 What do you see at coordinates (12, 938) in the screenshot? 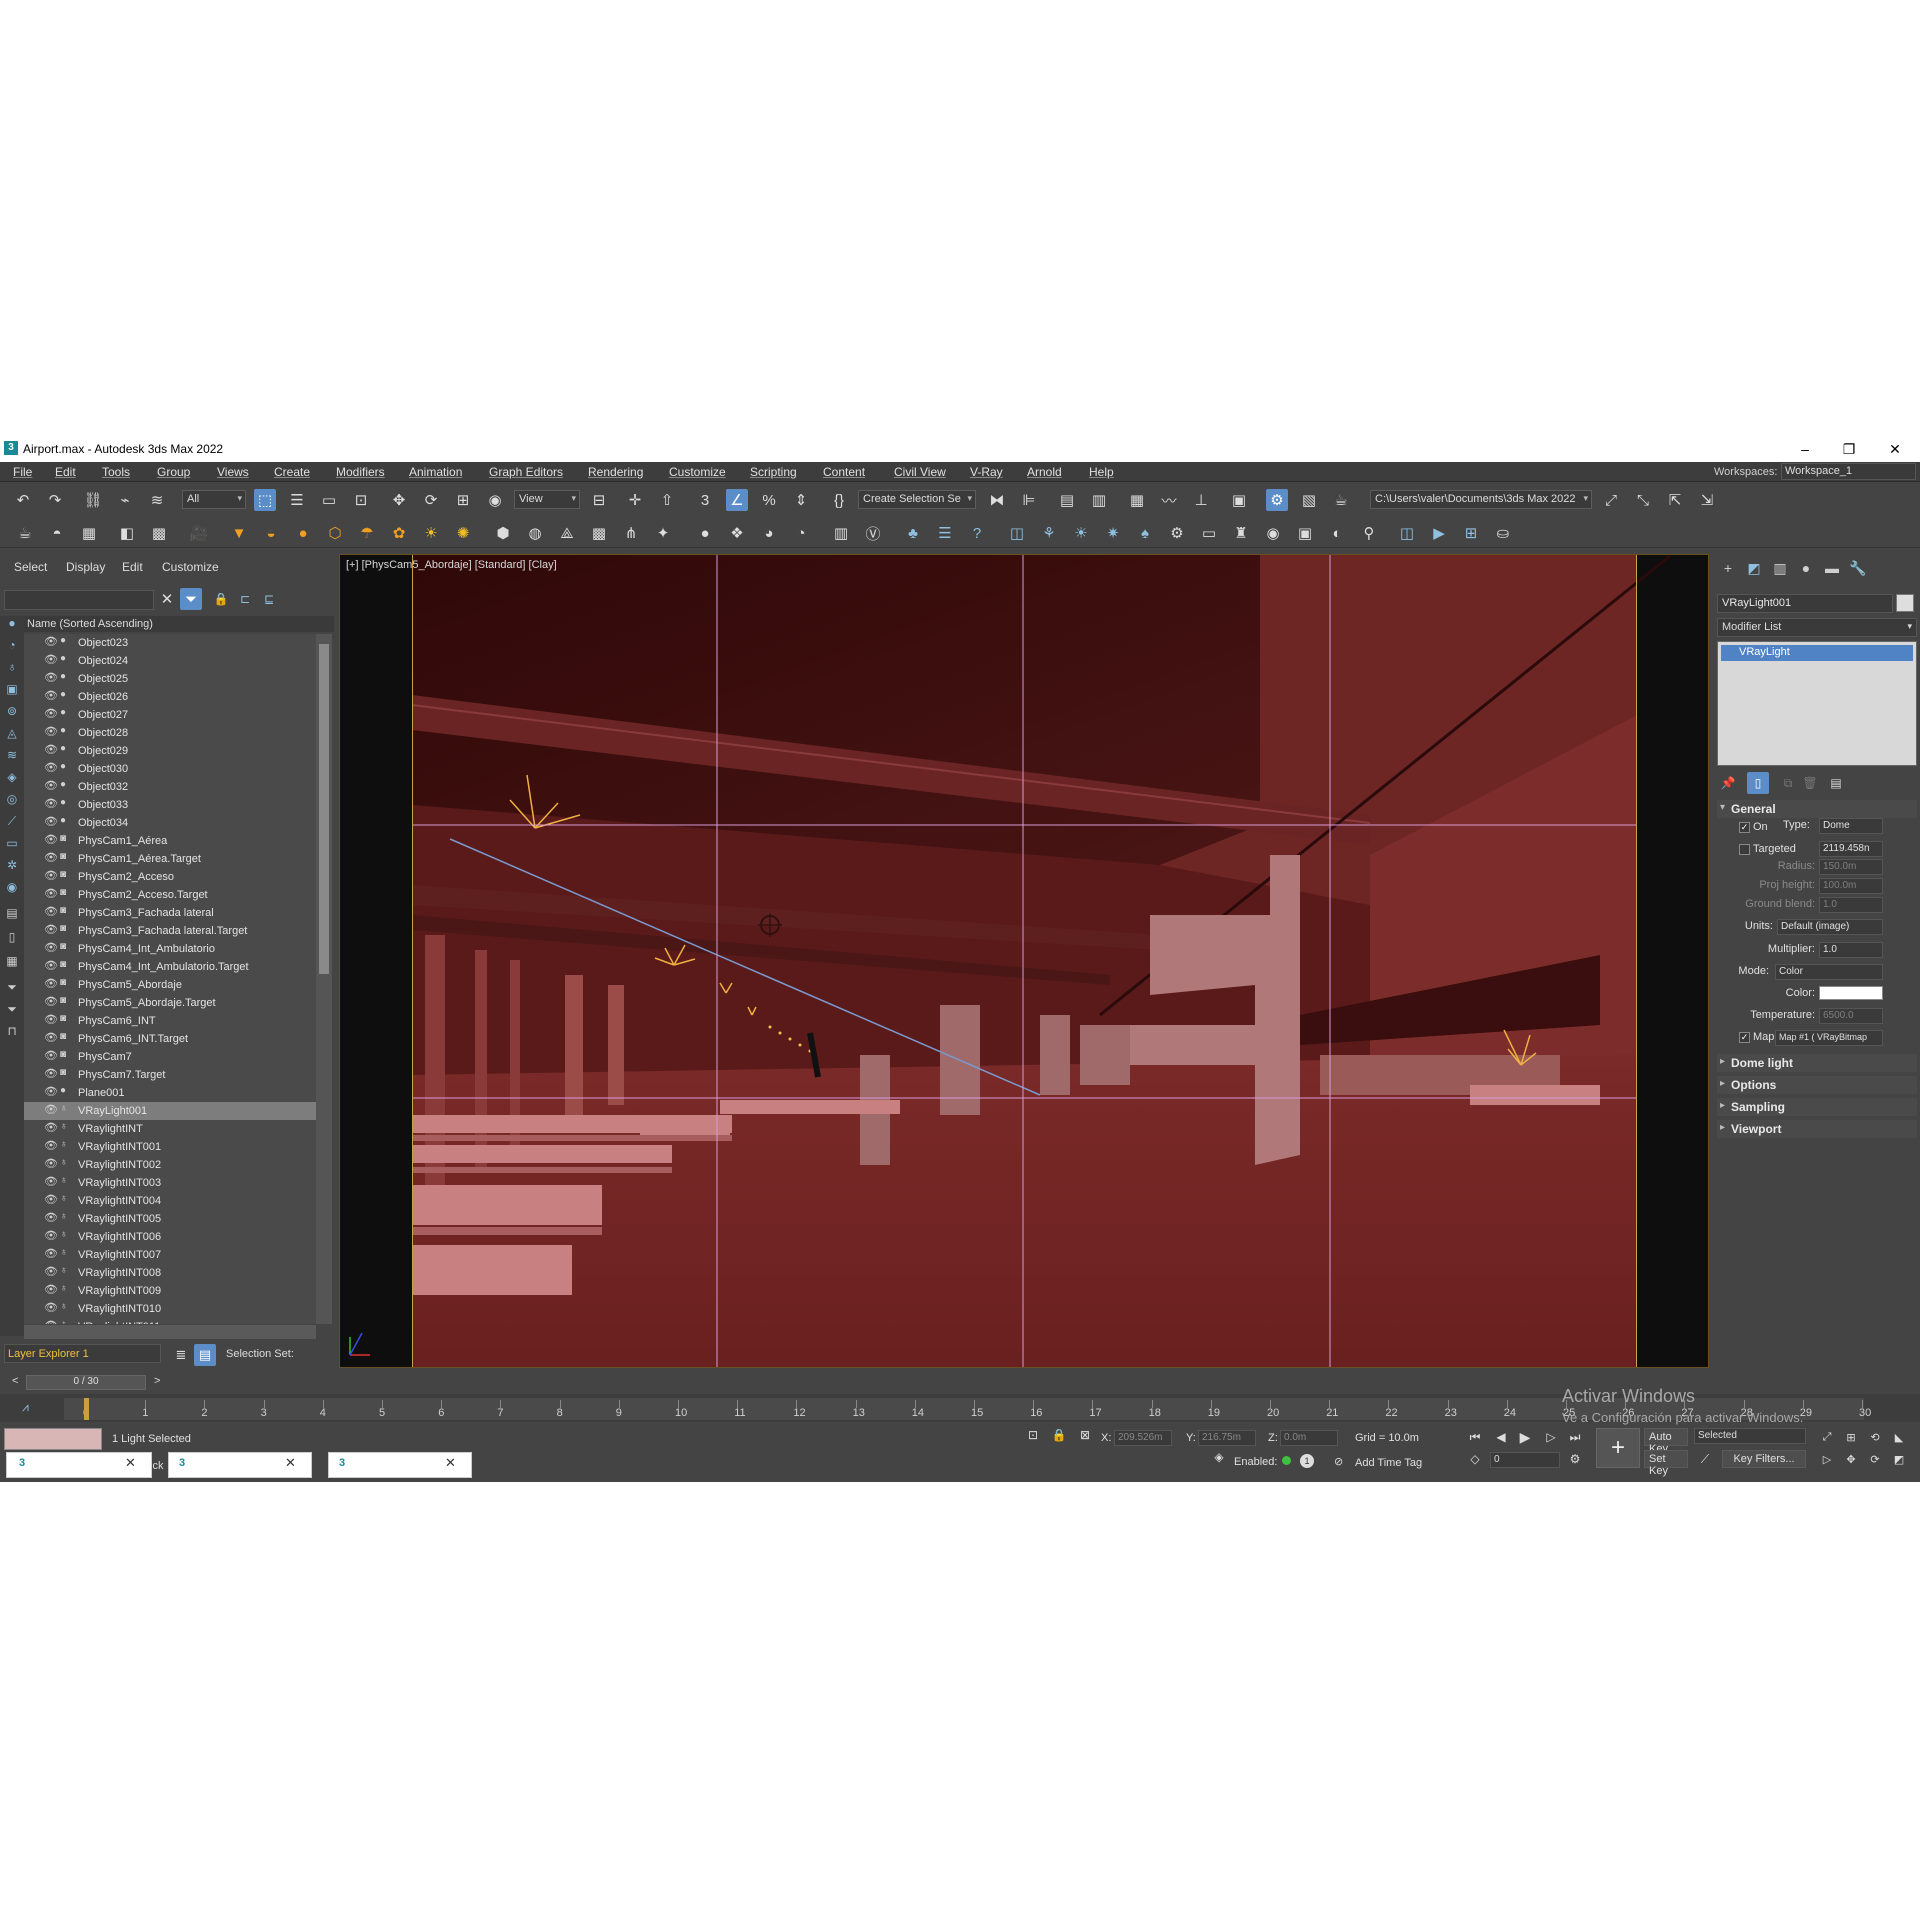
I see `display-none-icon: ▯` at bounding box center [12, 938].